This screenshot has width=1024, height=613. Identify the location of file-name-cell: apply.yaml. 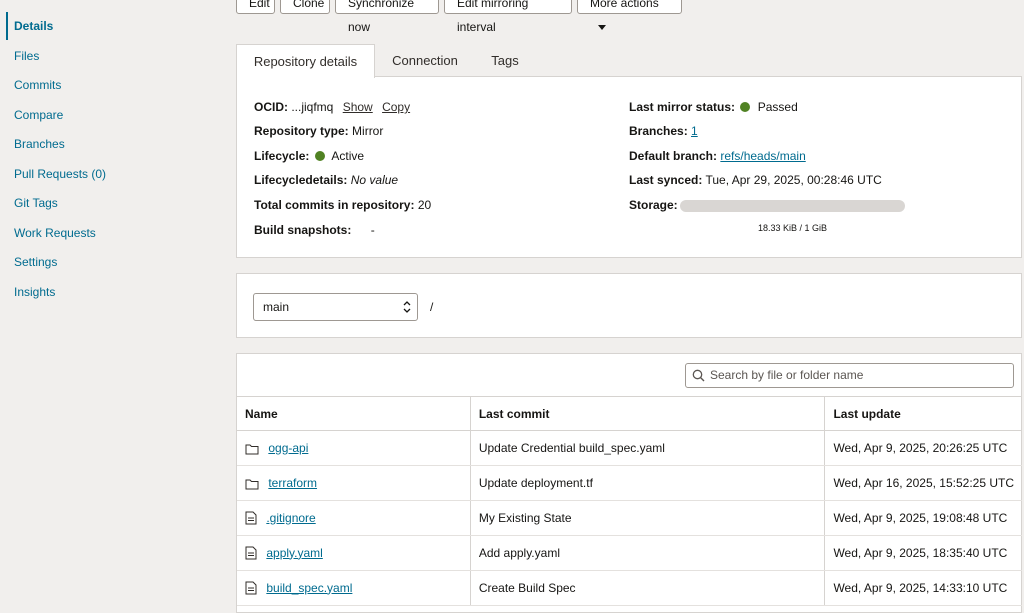
(354, 553).